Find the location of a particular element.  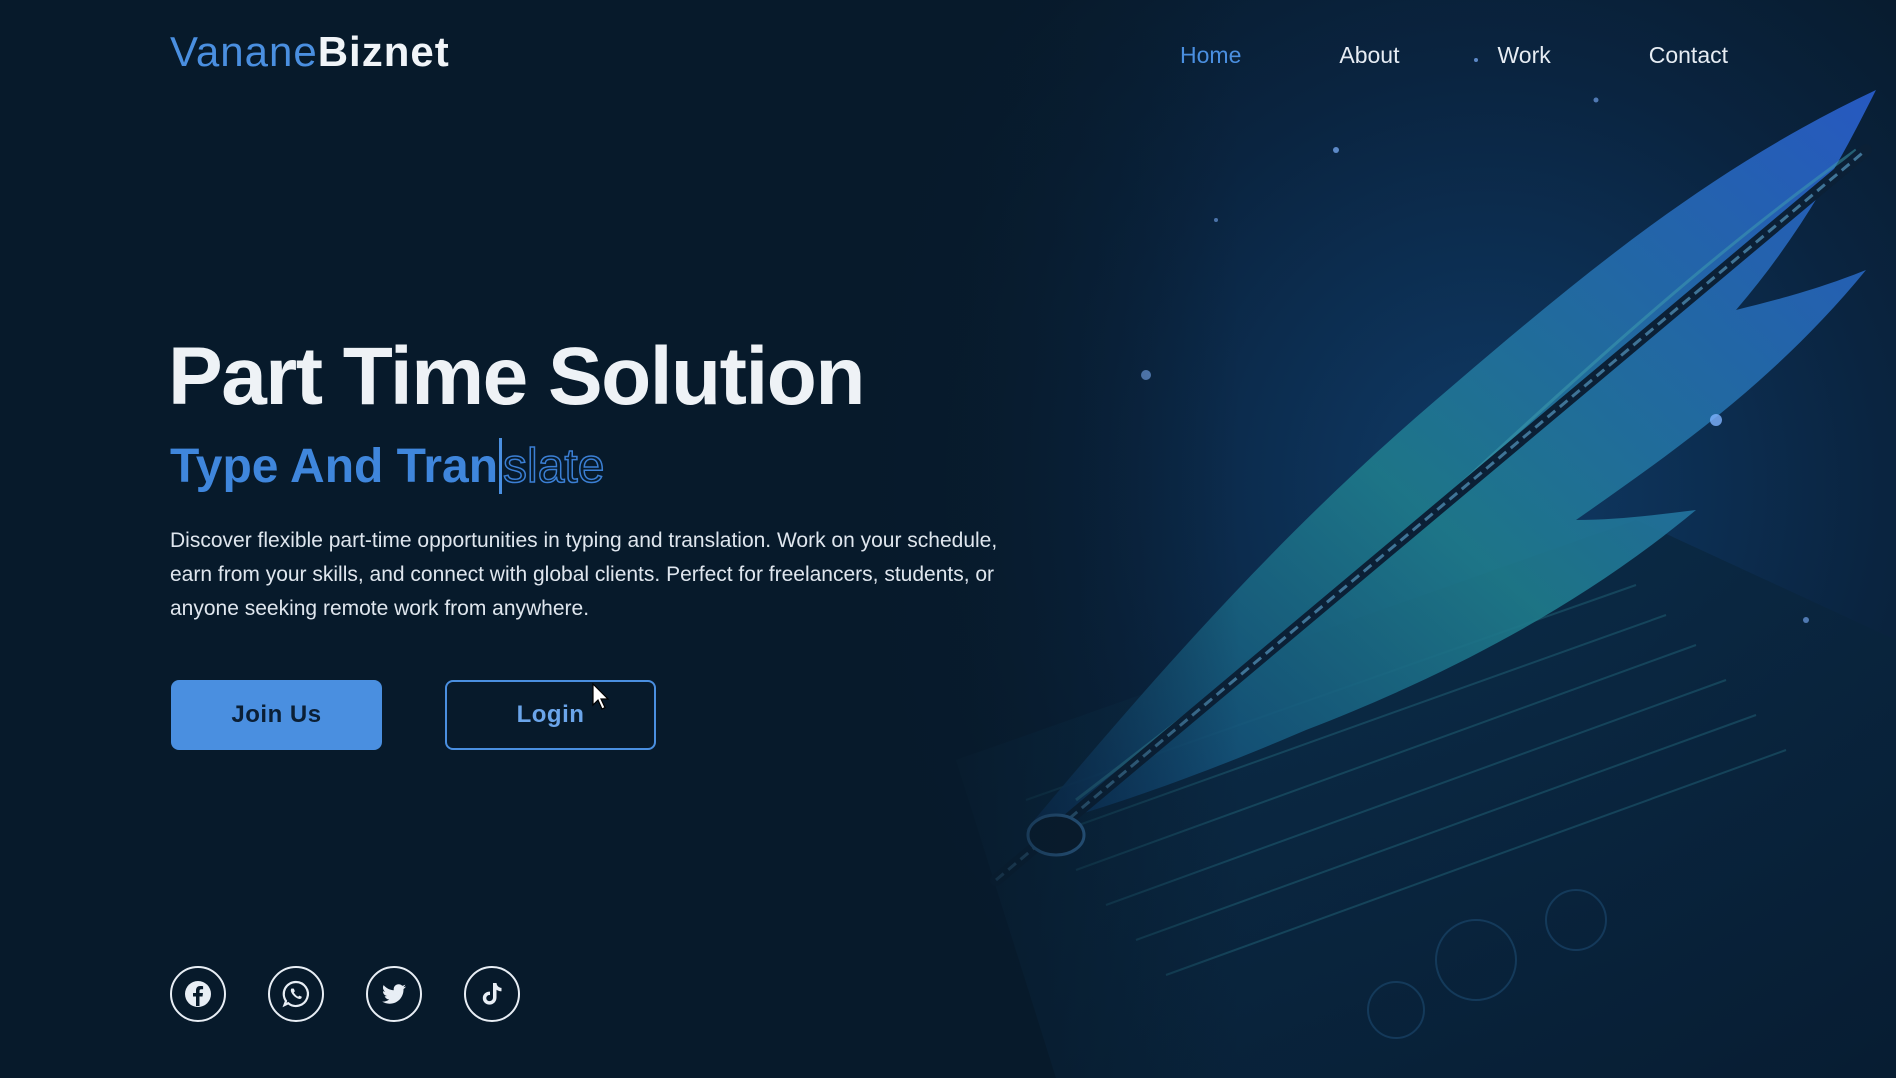

main-nav: Home About Work Contact is located at coordinates (1454, 55).